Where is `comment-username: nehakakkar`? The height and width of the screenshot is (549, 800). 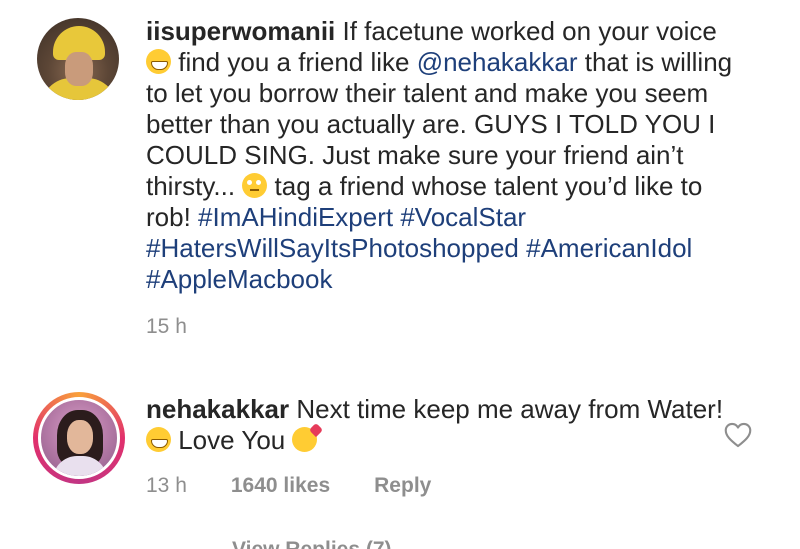
comment-username: nehakakkar is located at coordinates (217, 409).